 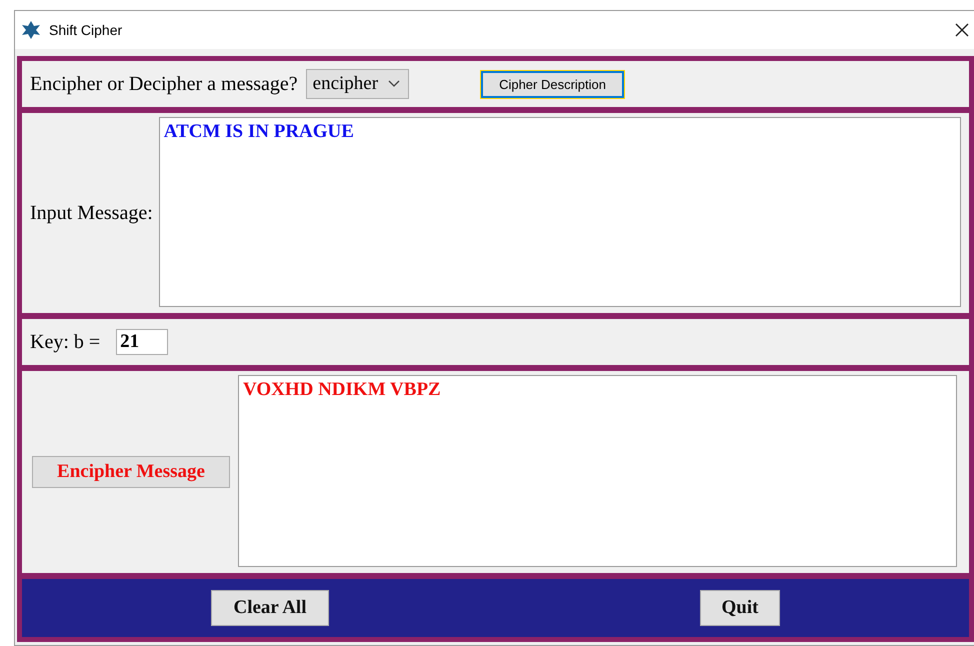 I want to click on window-title: Shift Cipher, so click(x=86, y=30).